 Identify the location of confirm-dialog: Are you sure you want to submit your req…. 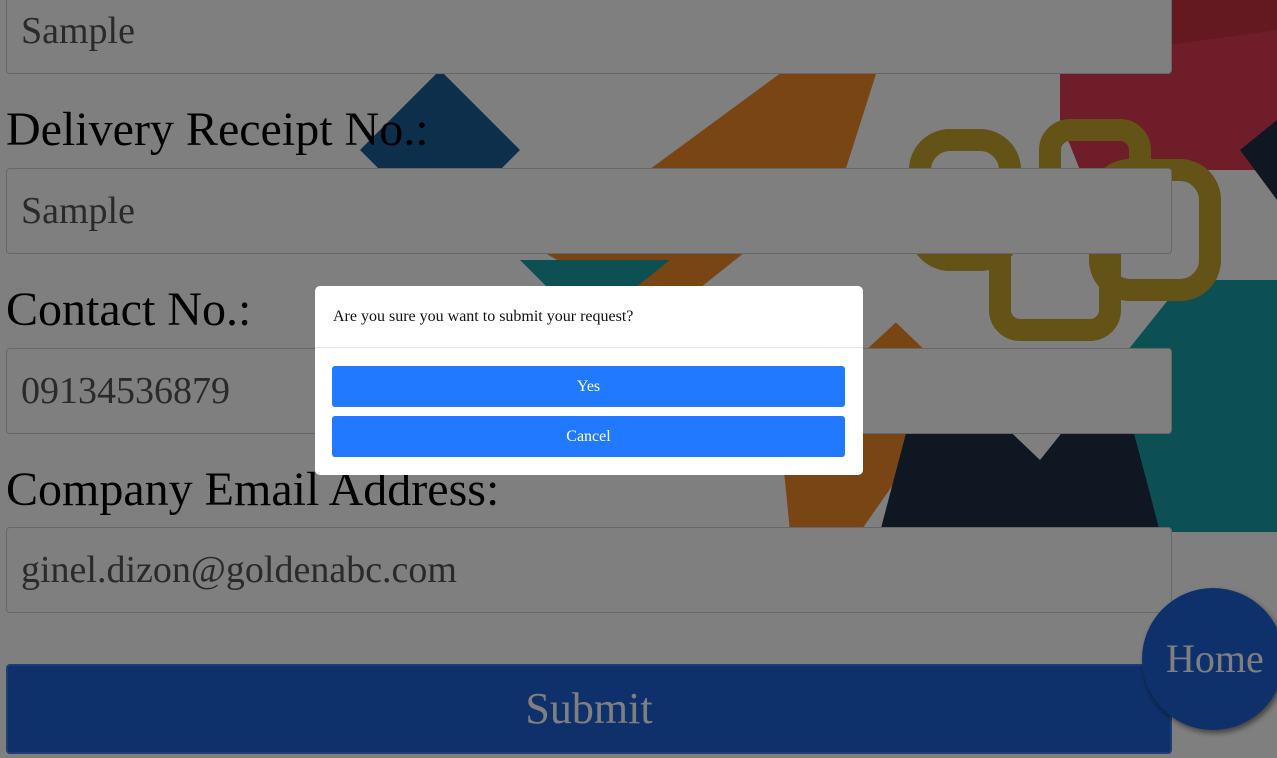
(589, 380).